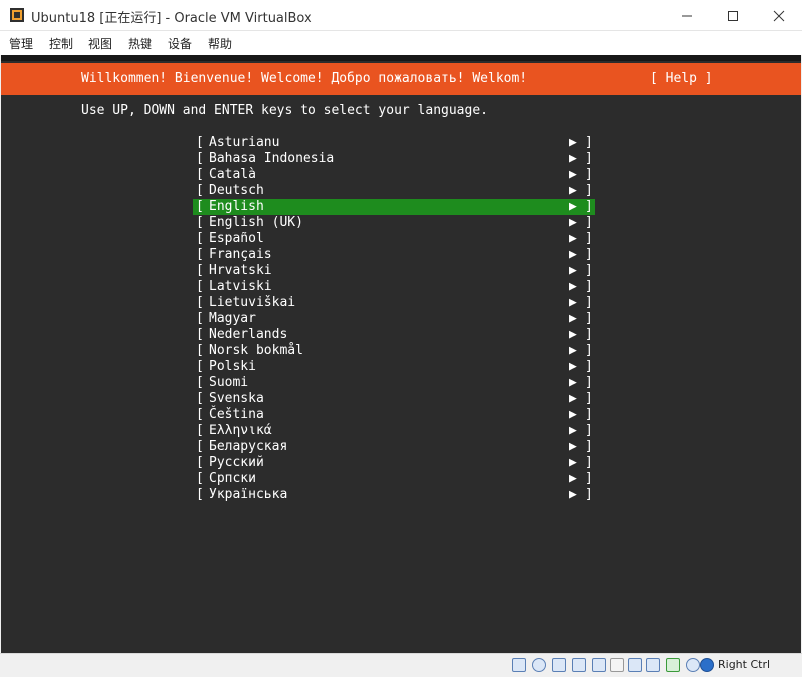 This screenshot has width=802, height=677. Describe the element at coordinates (559, 665) in the screenshot. I see `audio-icon` at that location.